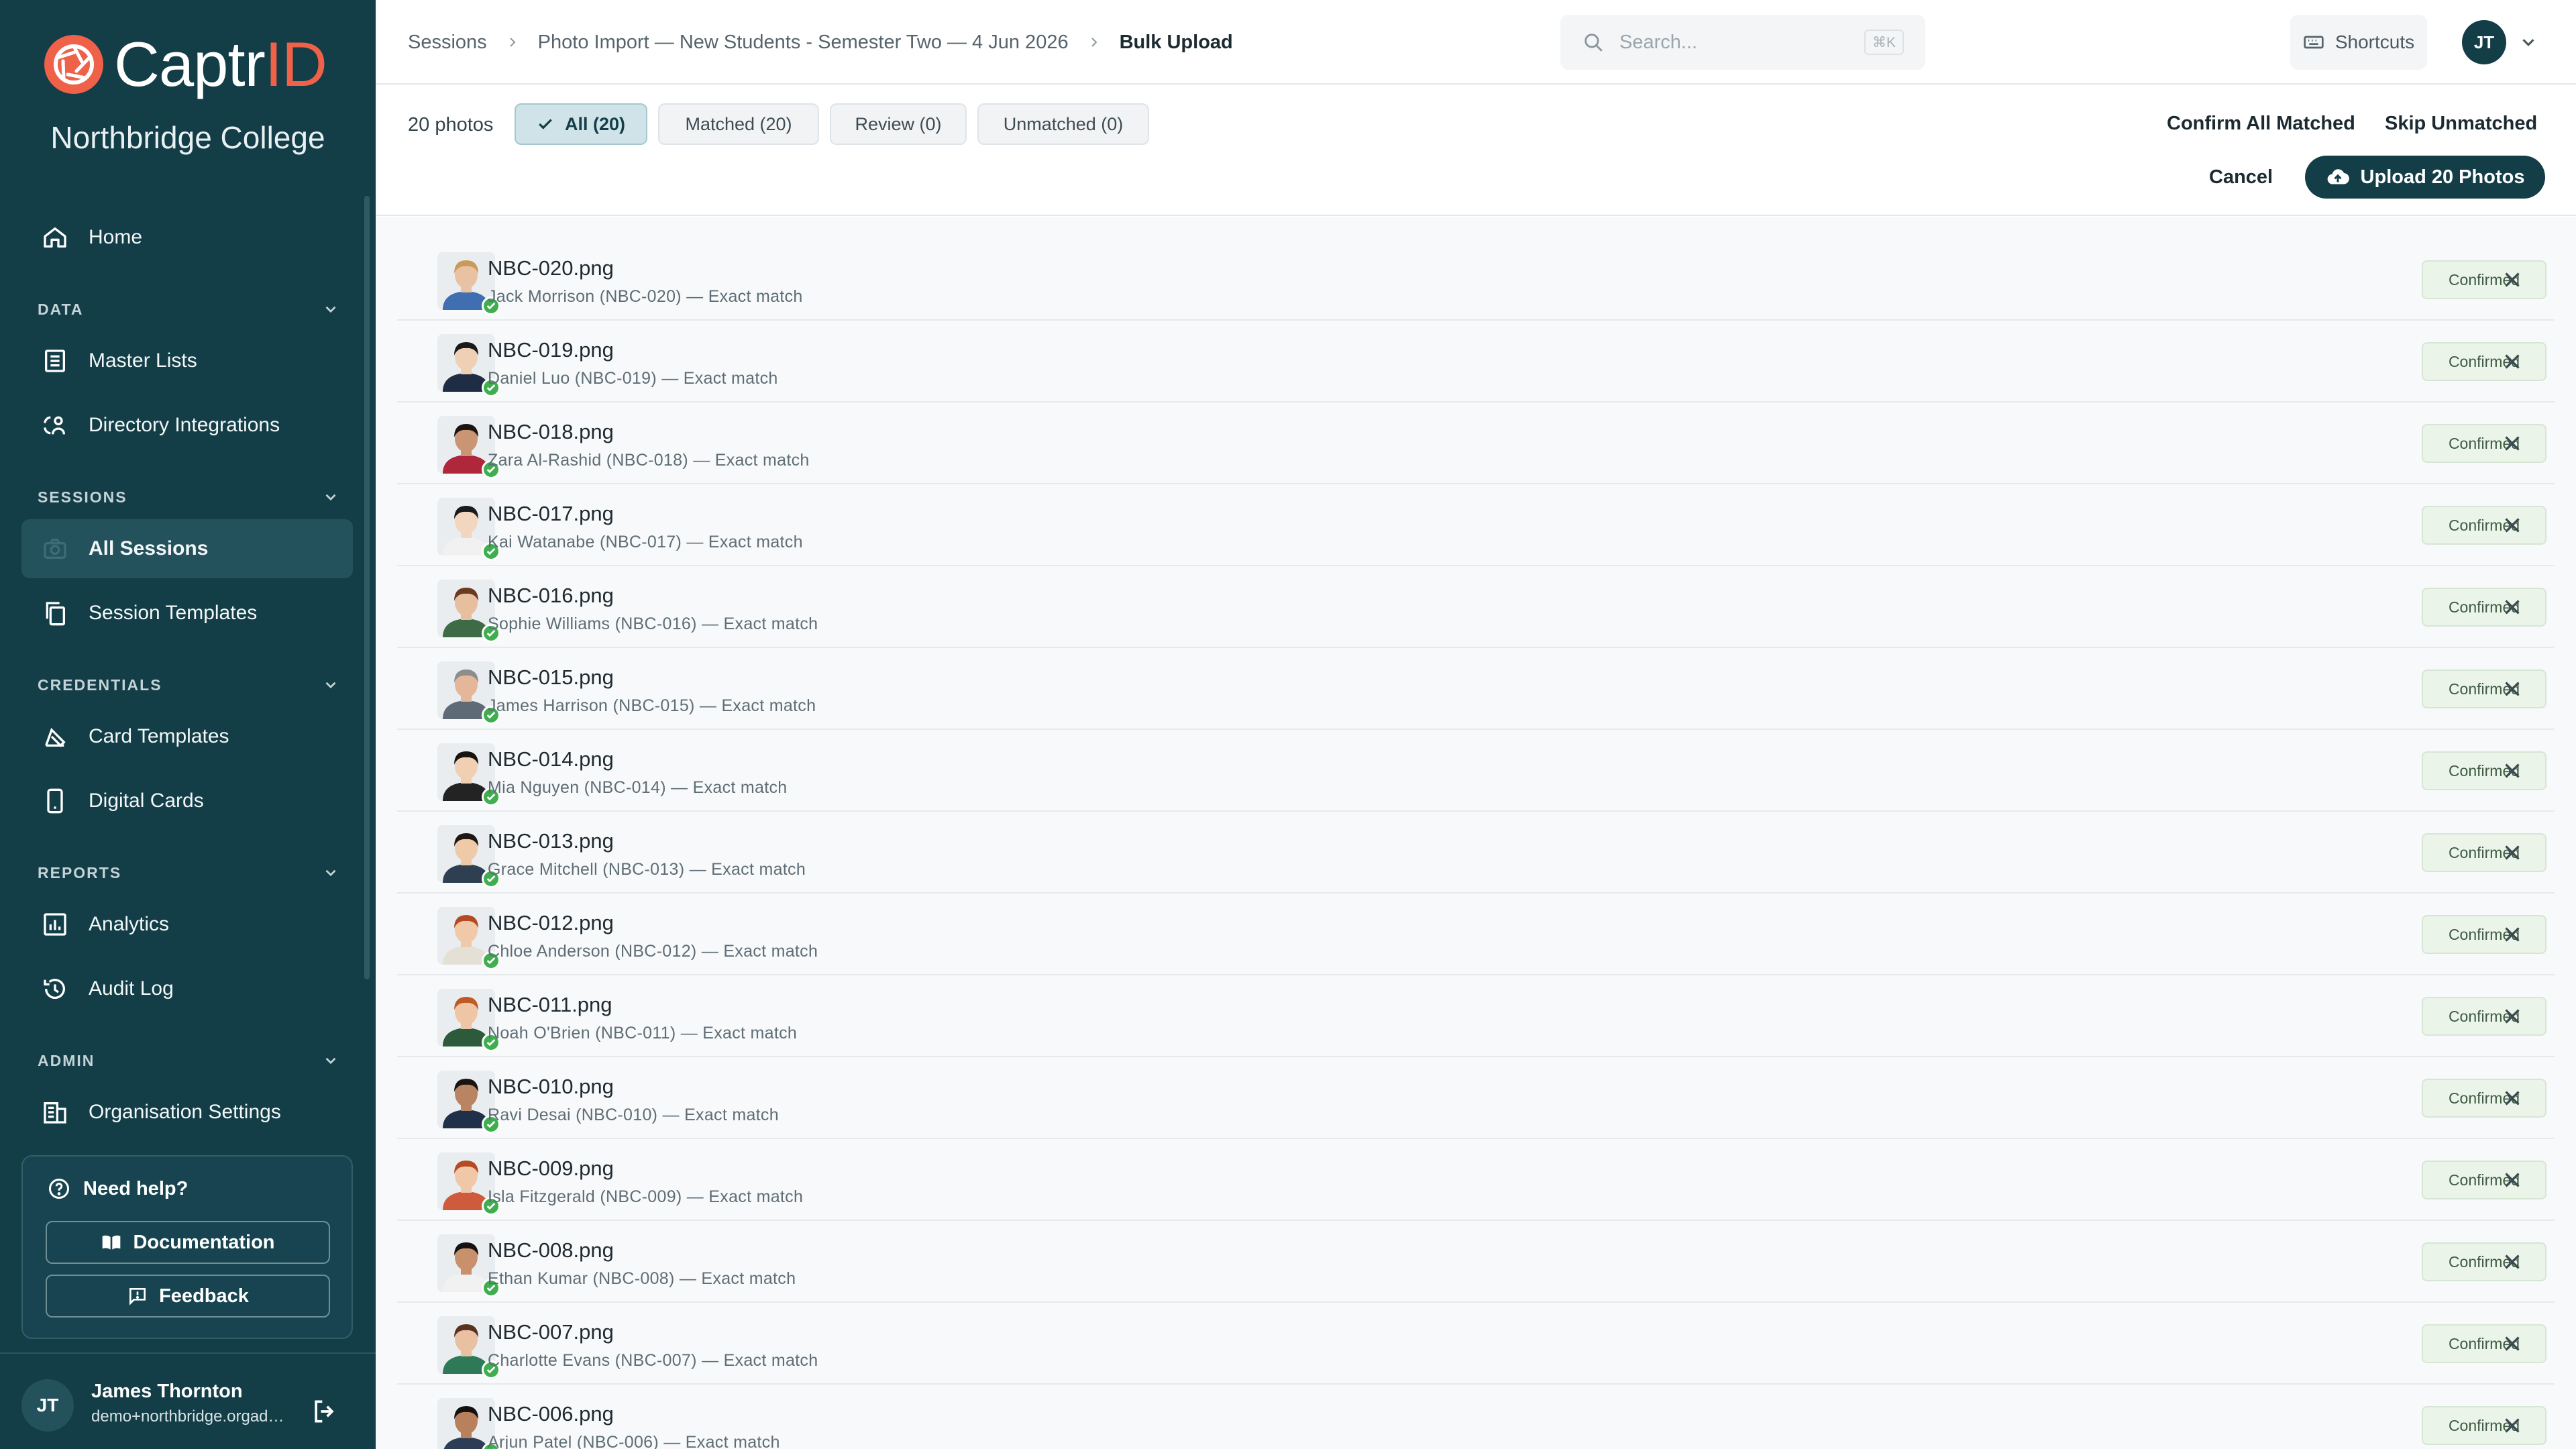  Describe the element at coordinates (47, 1405) in the screenshot. I see `avatar: JT` at that location.